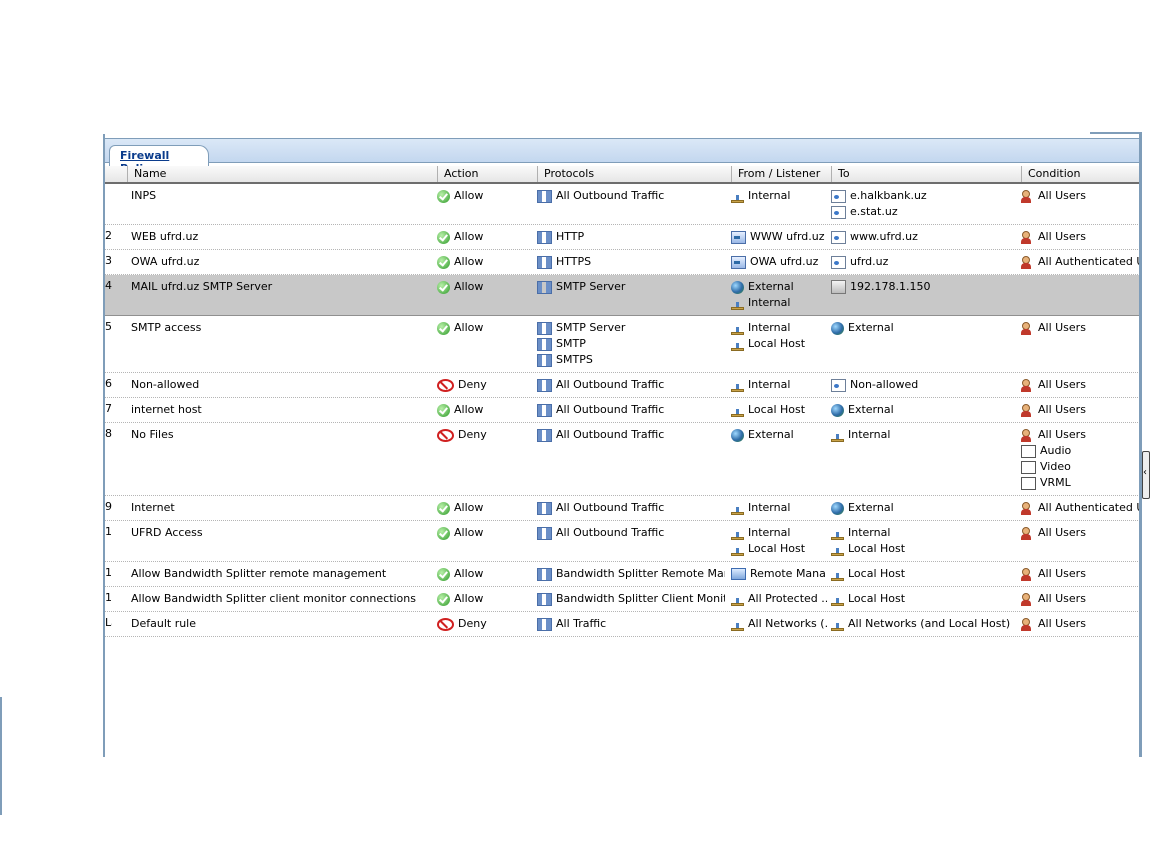 The height and width of the screenshot is (864, 1152). Describe the element at coordinates (924, 574) in the screenshot. I see `rule-to-cell: Local Host` at that location.